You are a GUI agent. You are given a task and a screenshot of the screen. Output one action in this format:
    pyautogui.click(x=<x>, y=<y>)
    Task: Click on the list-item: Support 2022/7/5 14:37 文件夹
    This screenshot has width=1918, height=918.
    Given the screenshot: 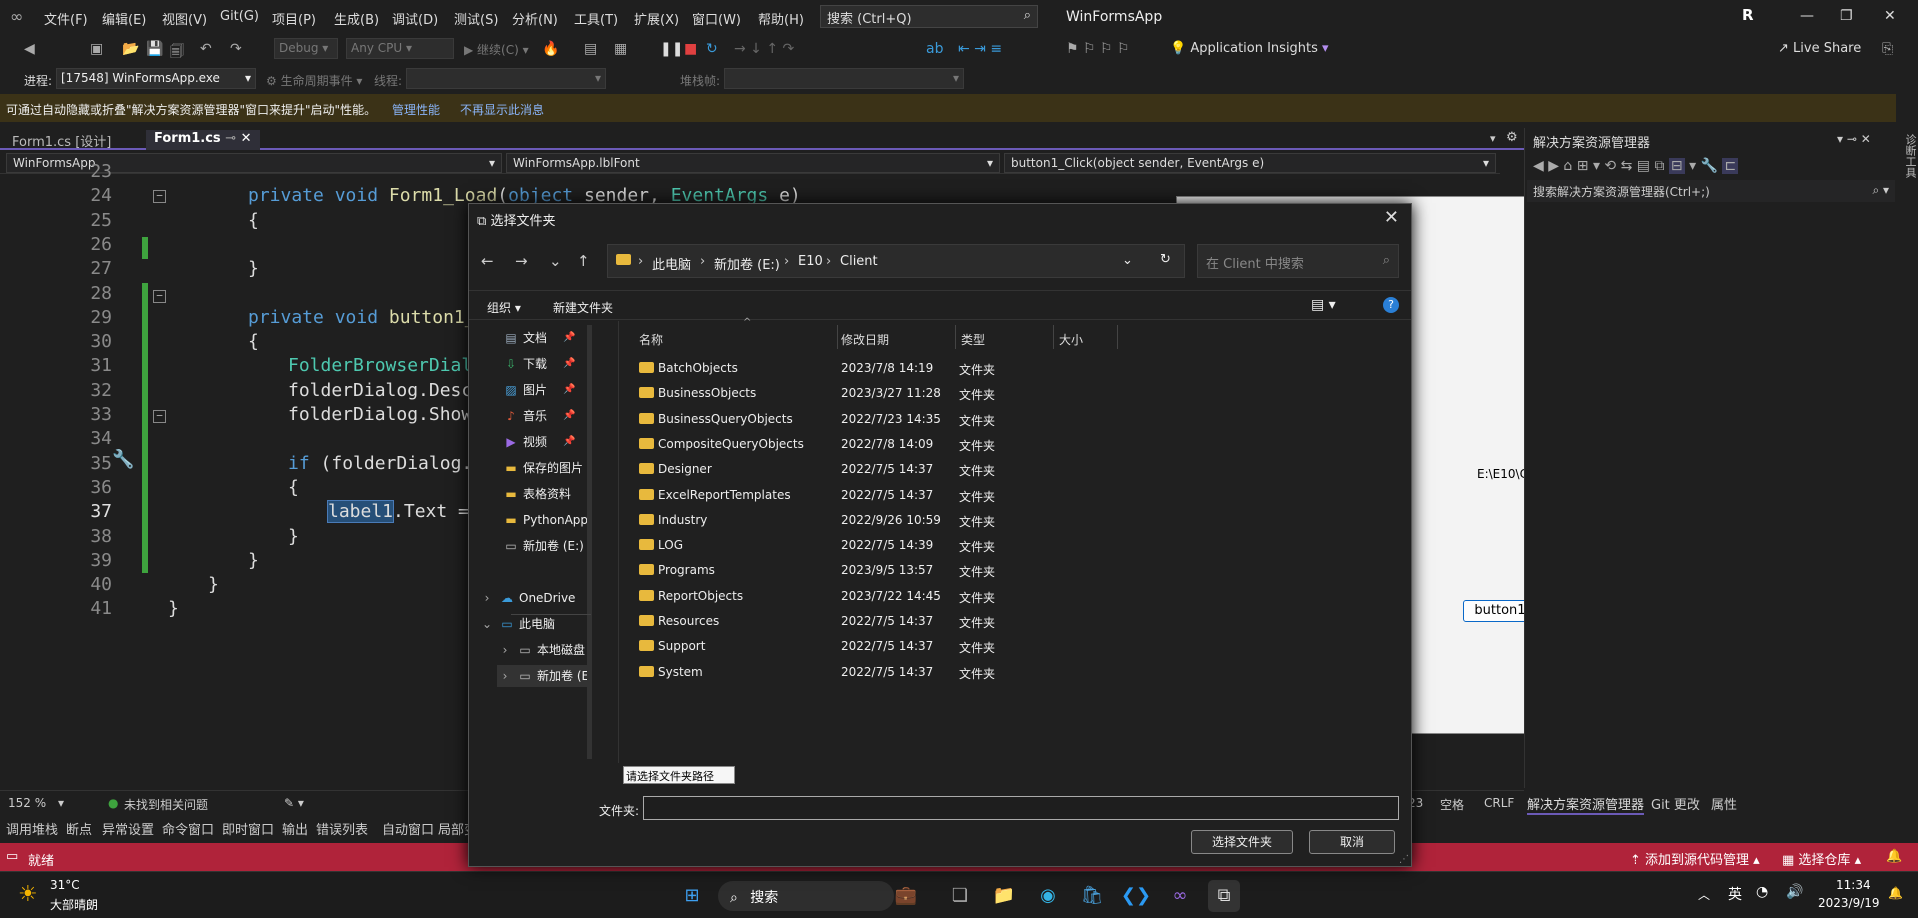 What is the action you would take?
    pyautogui.click(x=1018, y=645)
    